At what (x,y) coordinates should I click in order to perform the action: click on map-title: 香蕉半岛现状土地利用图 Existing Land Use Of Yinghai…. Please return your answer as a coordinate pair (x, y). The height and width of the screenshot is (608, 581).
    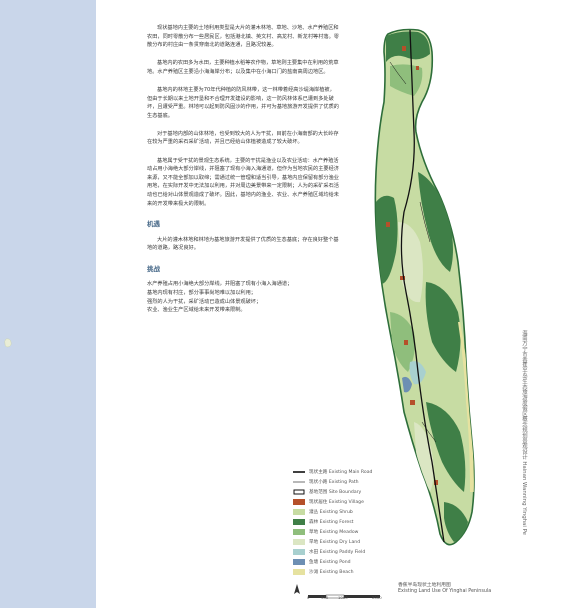
    Looking at the image, I should click on (444, 589).